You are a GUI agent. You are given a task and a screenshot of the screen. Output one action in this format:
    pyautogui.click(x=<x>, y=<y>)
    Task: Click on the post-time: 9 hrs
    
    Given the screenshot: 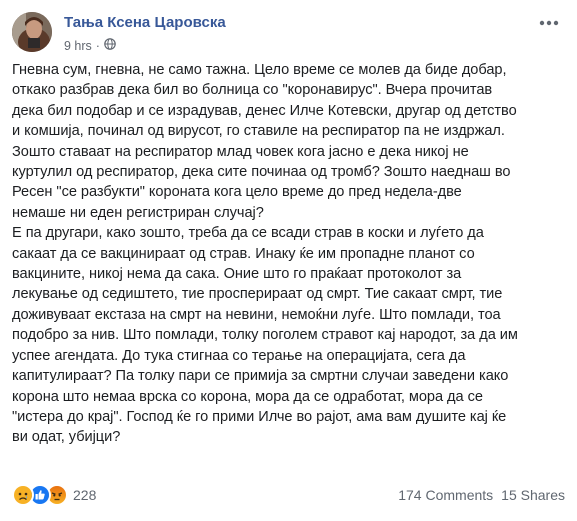 What is the action you would take?
    pyautogui.click(x=78, y=46)
    